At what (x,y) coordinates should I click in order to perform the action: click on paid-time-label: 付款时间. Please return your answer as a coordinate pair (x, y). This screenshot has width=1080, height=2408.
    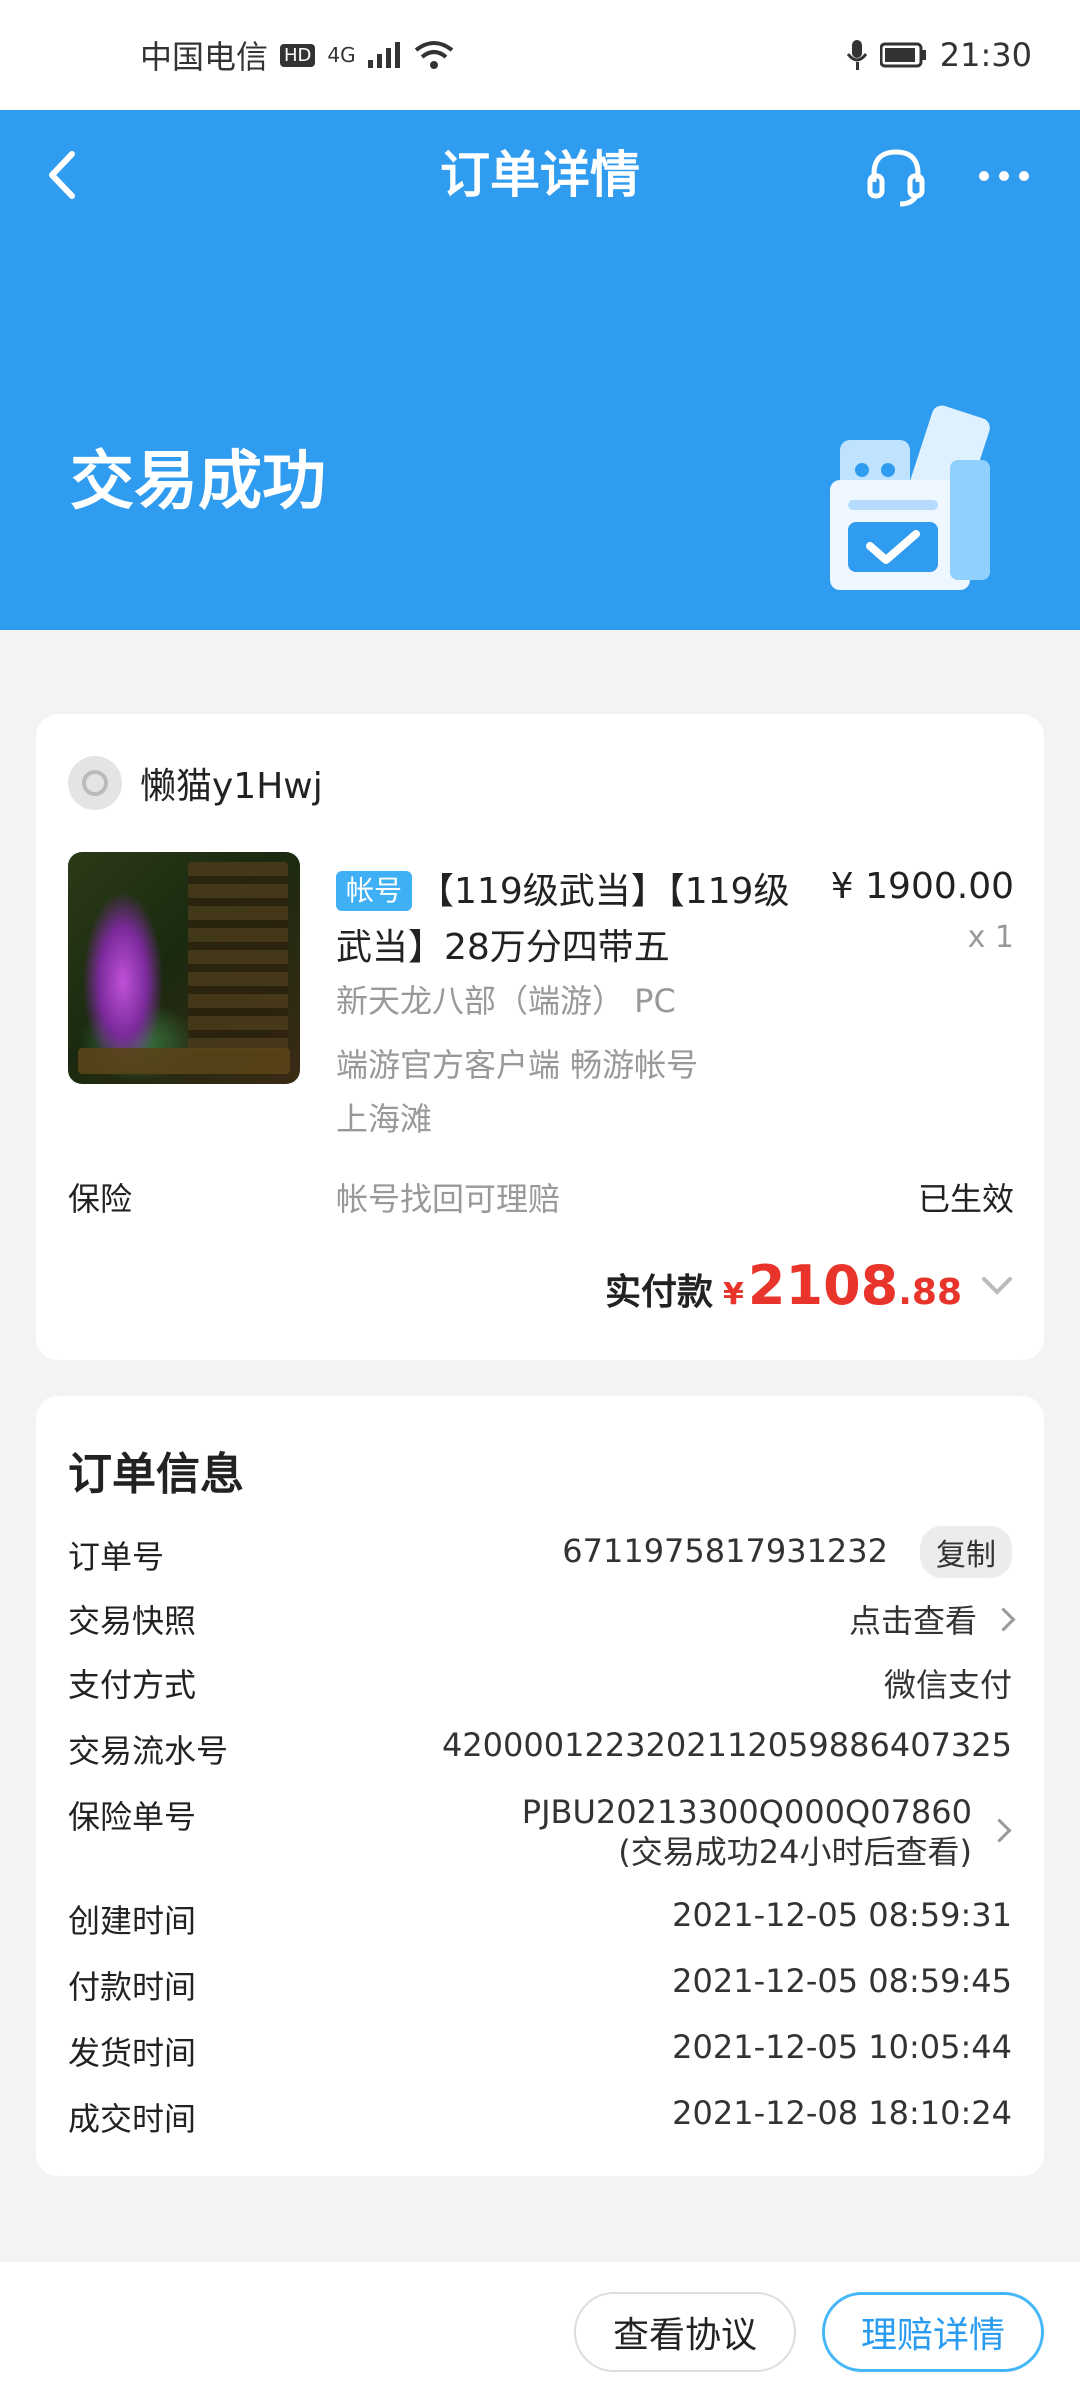
    Looking at the image, I should click on (132, 1987).